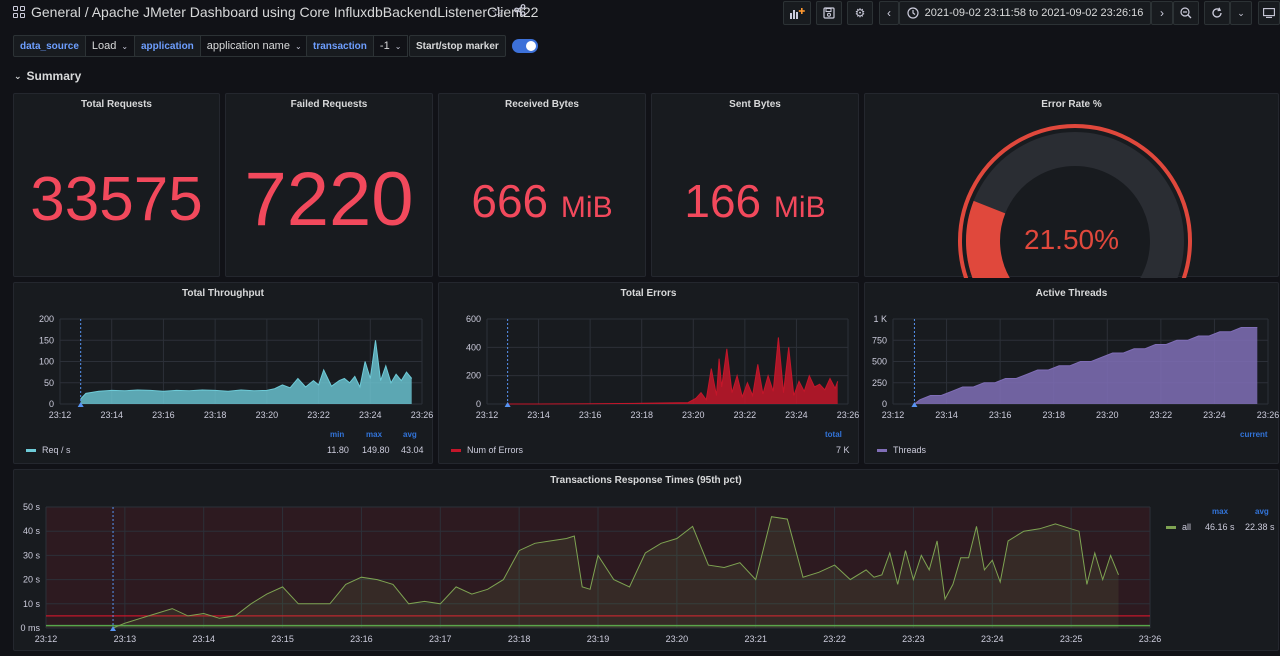 The image size is (1280, 656). Describe the element at coordinates (32, 580) in the screenshot. I see `y-tick-label: 20 s` at that location.